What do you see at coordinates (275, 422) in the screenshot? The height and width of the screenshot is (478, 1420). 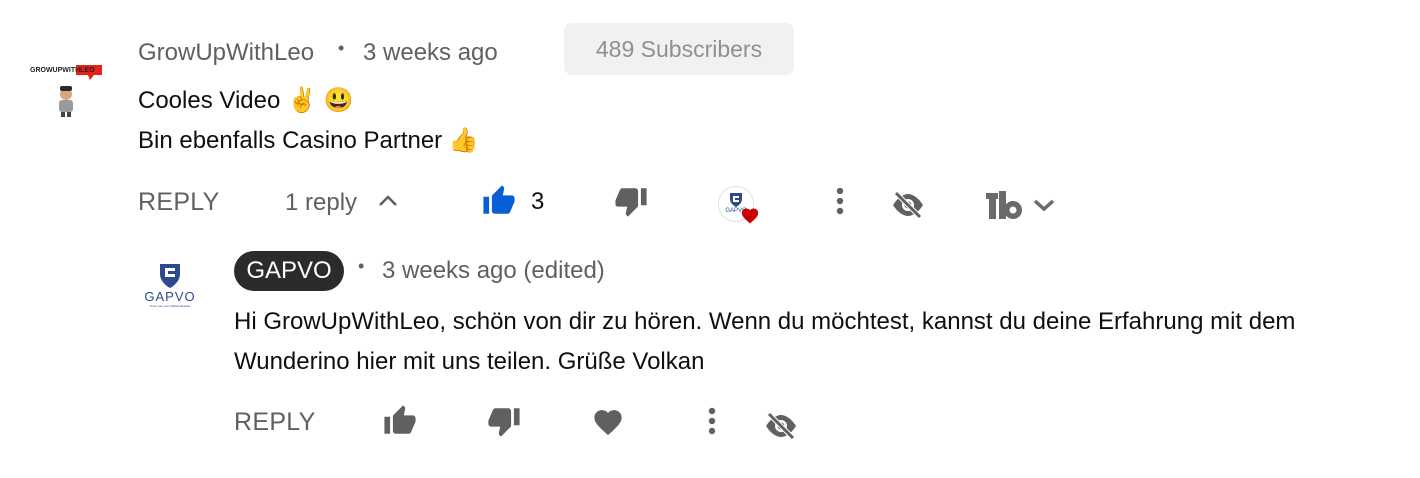 I see `reply-reply-button: REPLY` at bounding box center [275, 422].